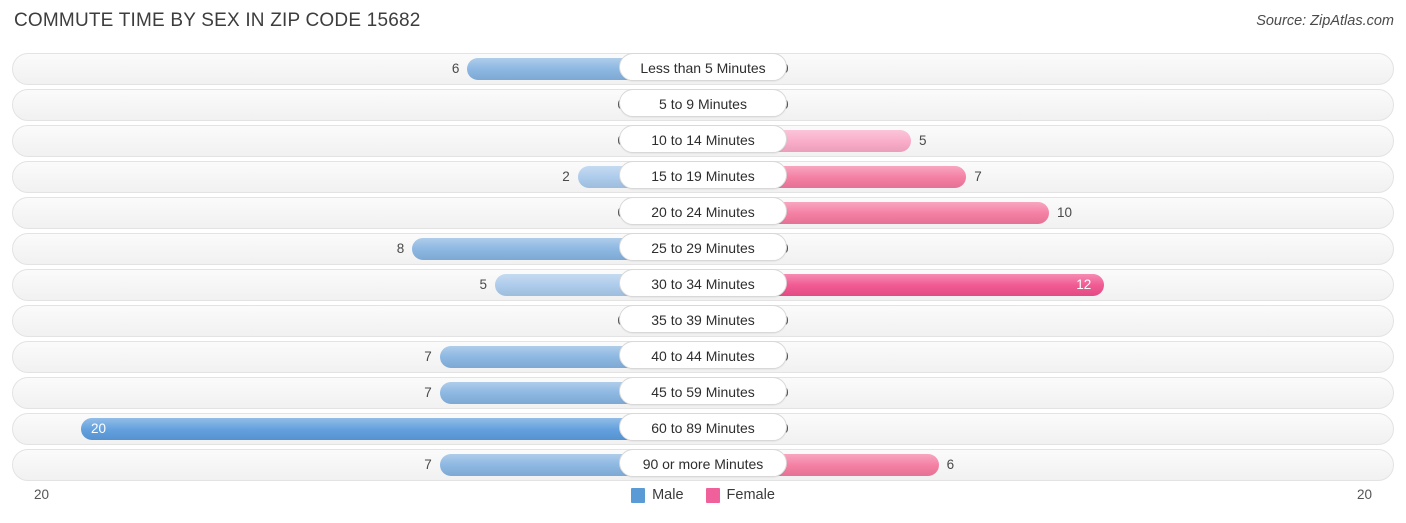  I want to click on category-label: 60 to 89 Minutes, so click(703, 427).